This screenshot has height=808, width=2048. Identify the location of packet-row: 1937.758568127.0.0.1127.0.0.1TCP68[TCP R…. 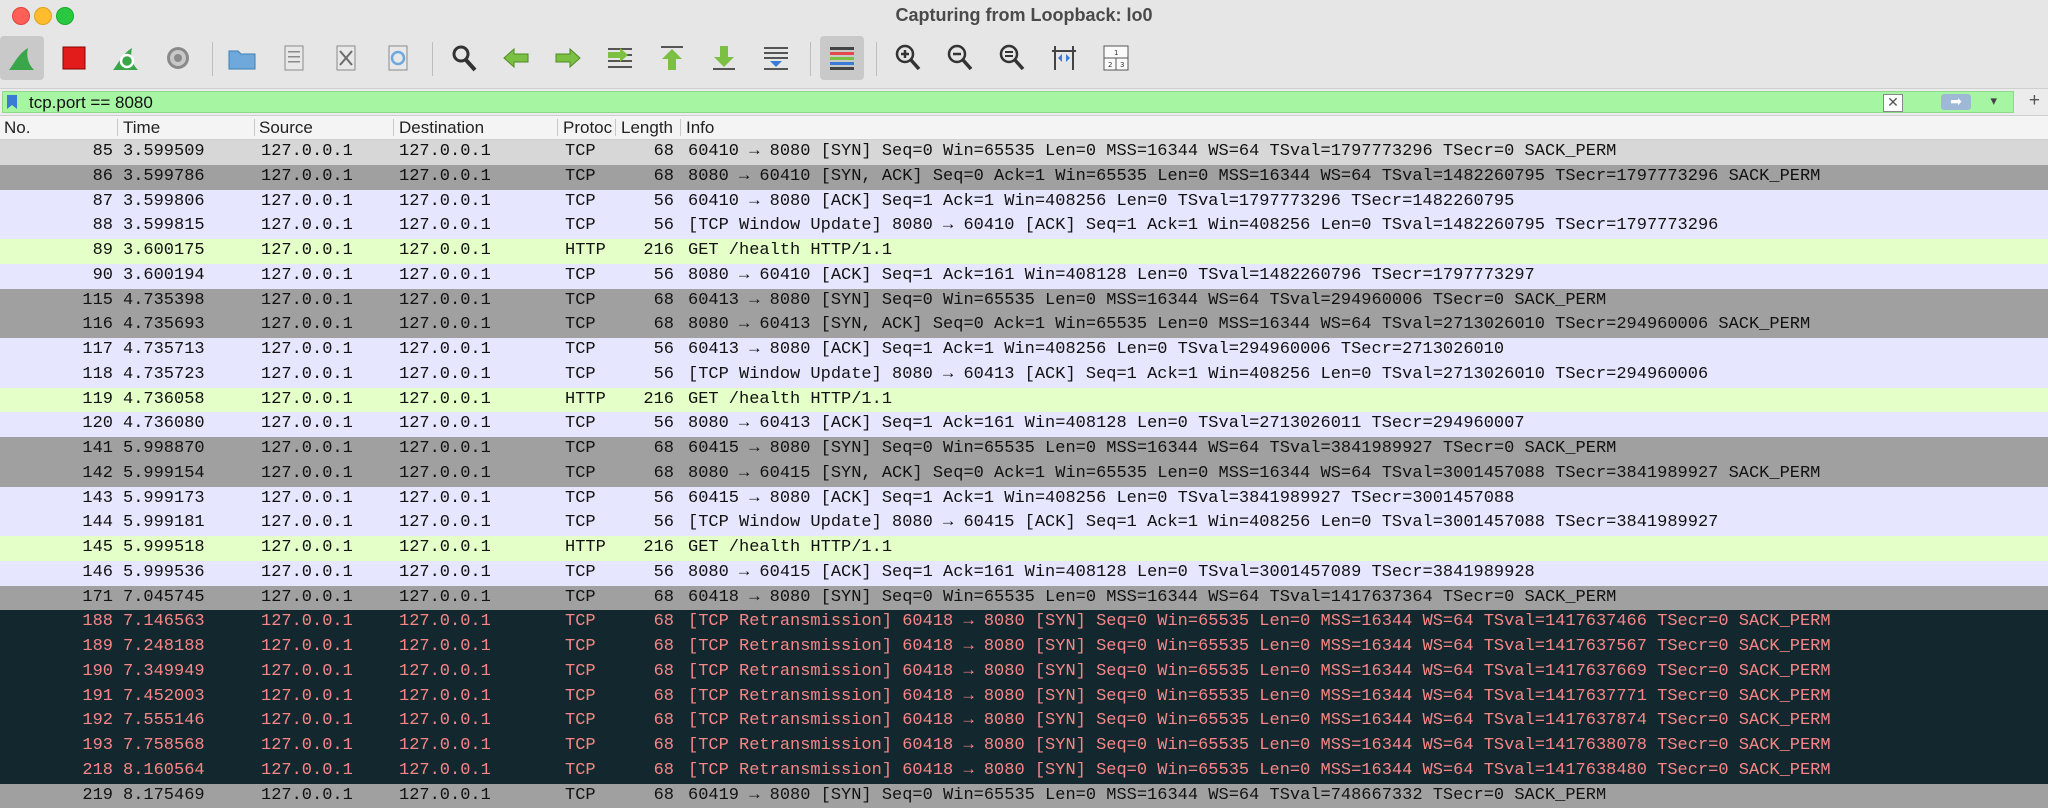
(1024, 746).